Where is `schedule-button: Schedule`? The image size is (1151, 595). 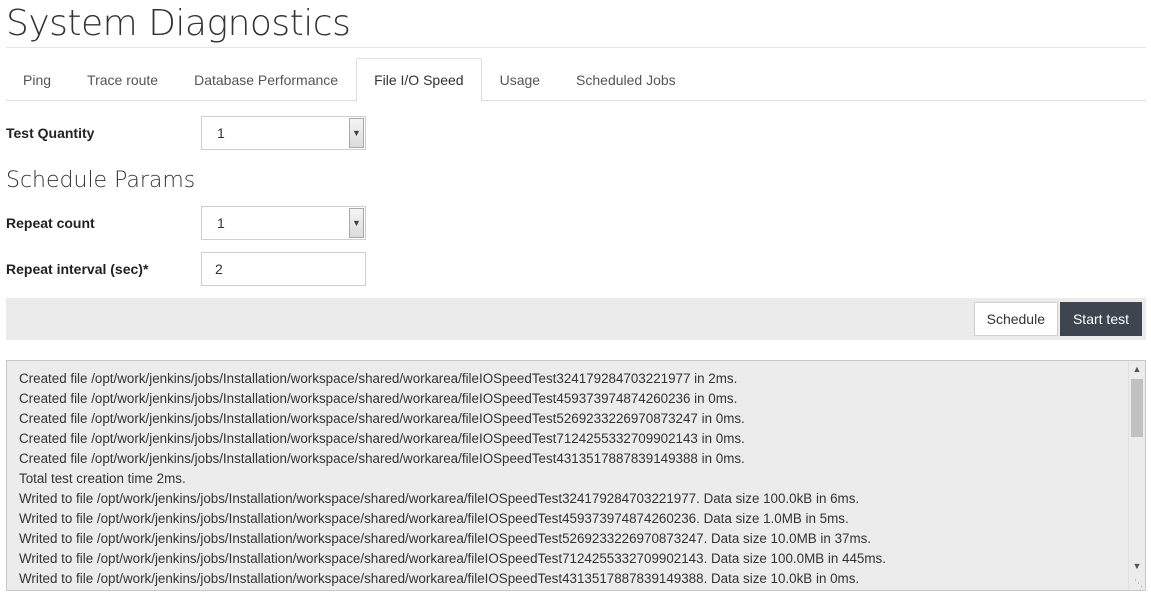 schedule-button: Schedule is located at coordinates (1015, 319).